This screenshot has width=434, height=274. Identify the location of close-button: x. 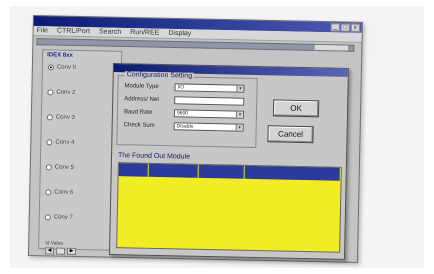
(355, 27).